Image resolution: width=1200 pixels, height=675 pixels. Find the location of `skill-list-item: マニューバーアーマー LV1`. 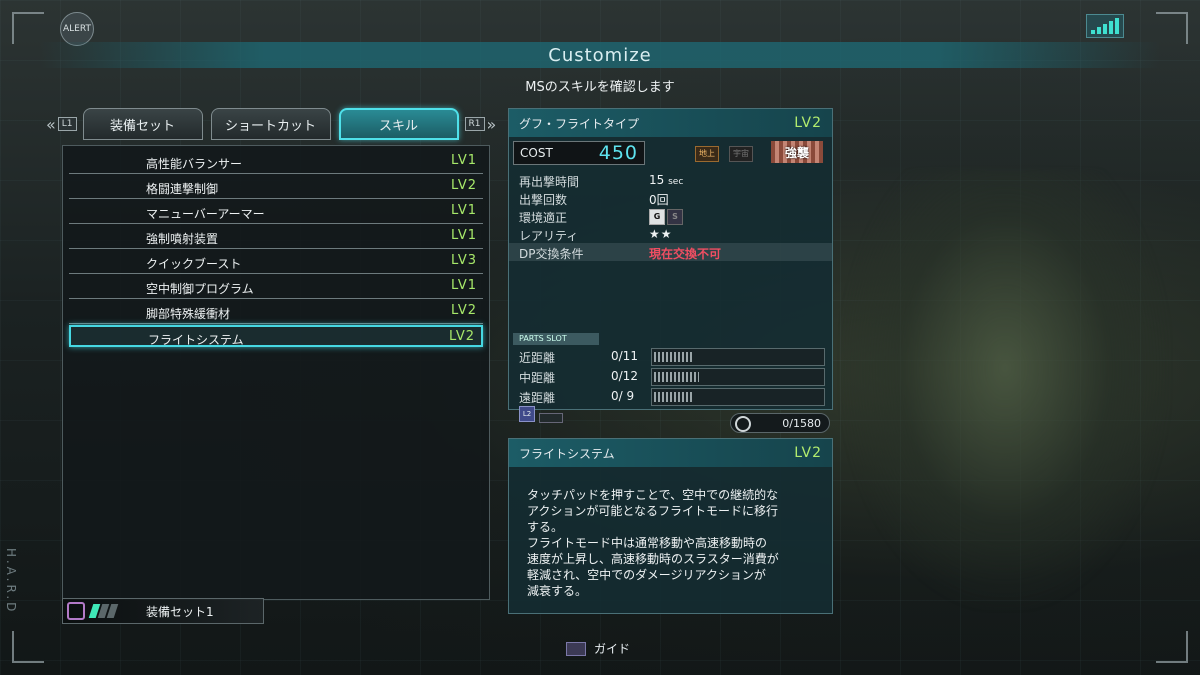

skill-list-item: マニューバーアーマー LV1 is located at coordinates (276, 212).